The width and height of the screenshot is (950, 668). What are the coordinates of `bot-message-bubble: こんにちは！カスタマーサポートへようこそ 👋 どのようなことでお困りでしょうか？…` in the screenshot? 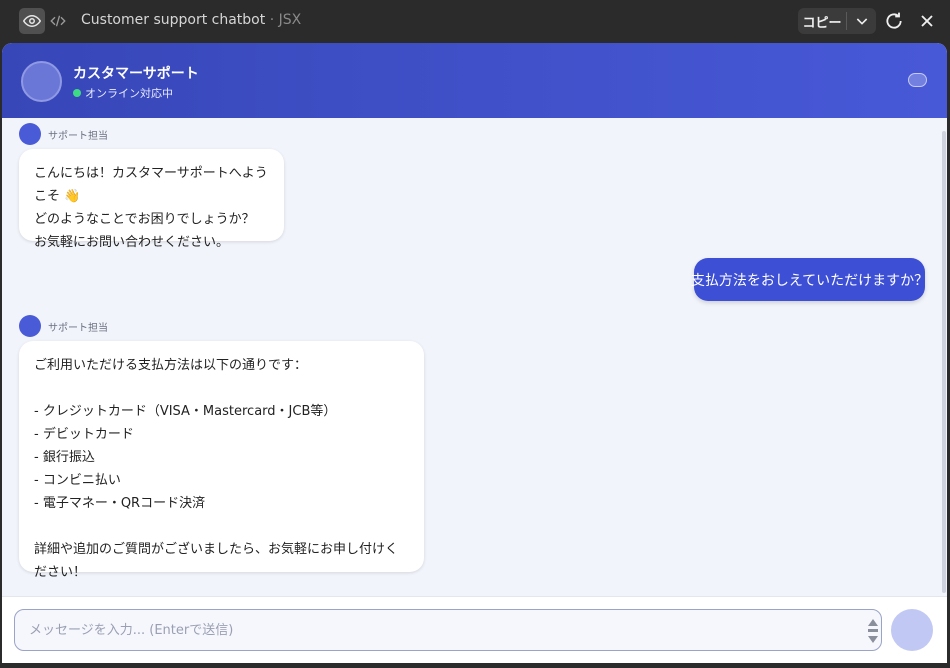 It's located at (151, 199).